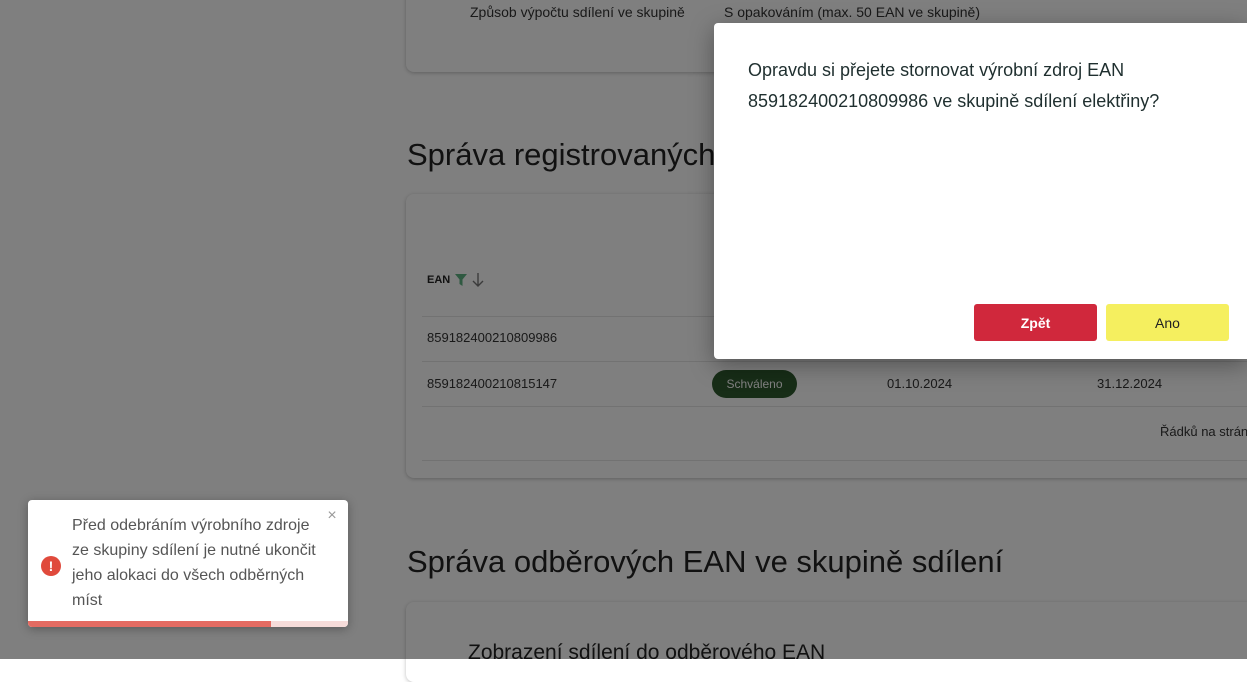 The height and width of the screenshot is (682, 1247). Describe the element at coordinates (1035, 322) in the screenshot. I see `back-button: Zpět` at that location.